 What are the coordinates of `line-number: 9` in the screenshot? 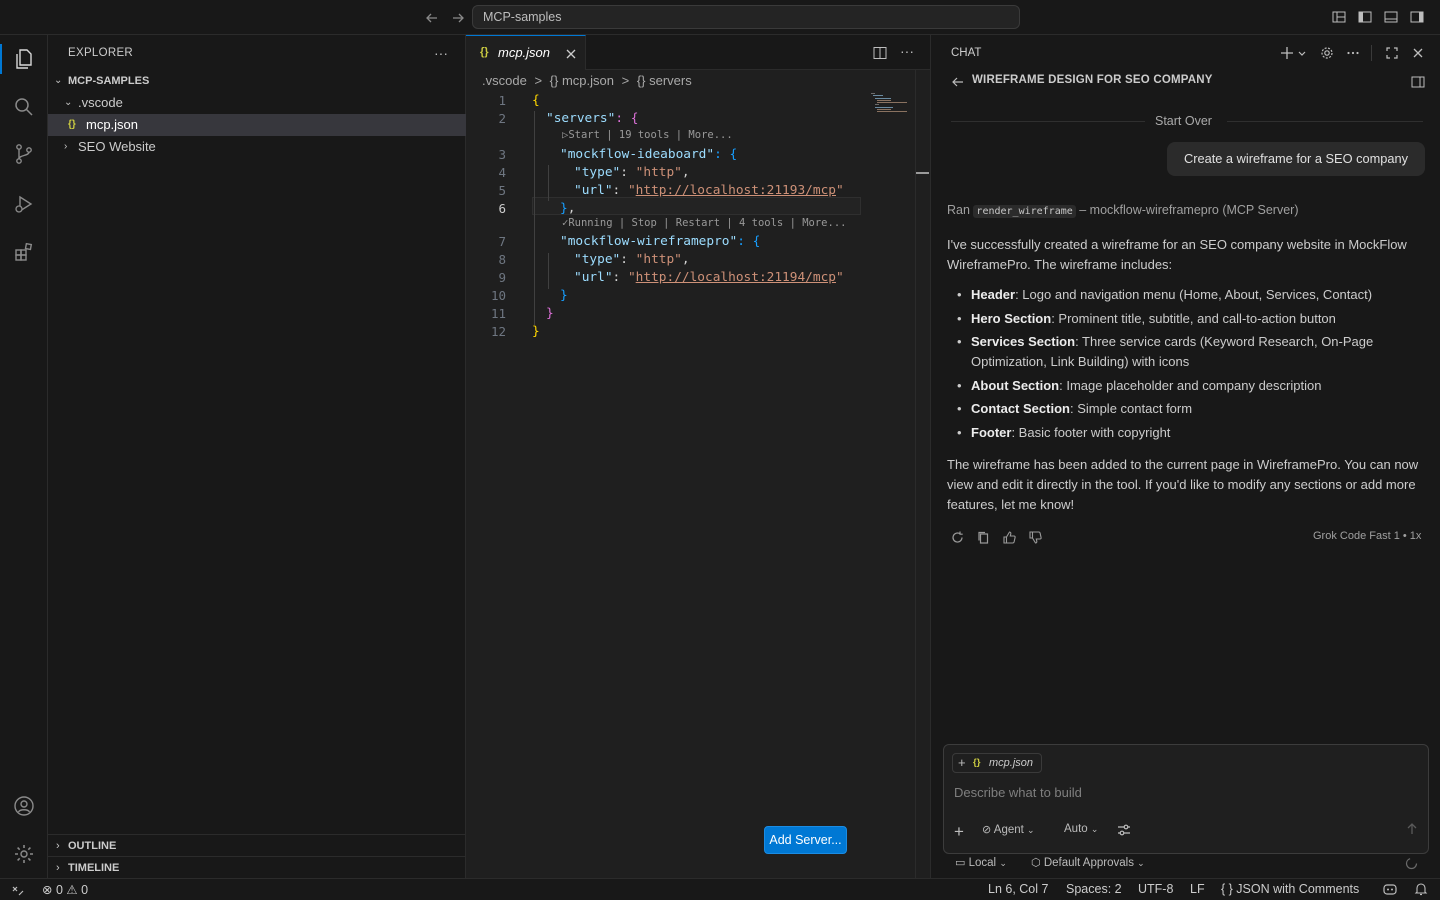 It's located at (502, 277).